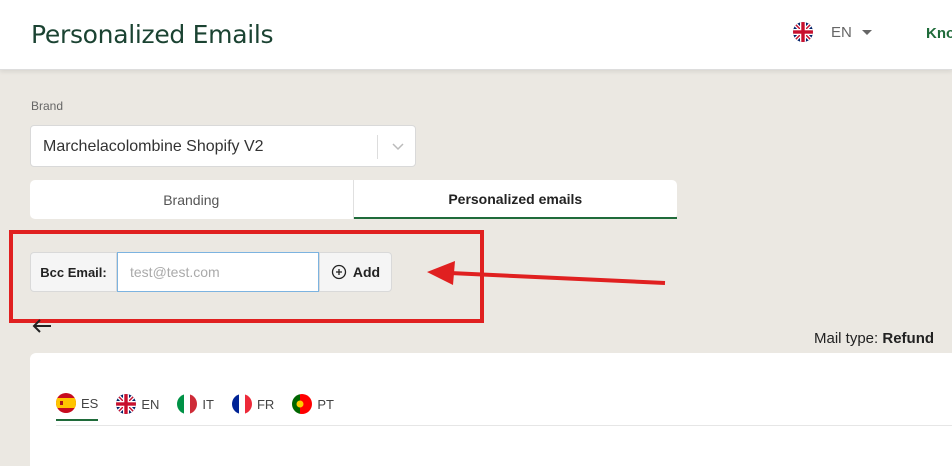 This screenshot has width=952, height=466. I want to click on add-bcc-button: Add, so click(355, 272).